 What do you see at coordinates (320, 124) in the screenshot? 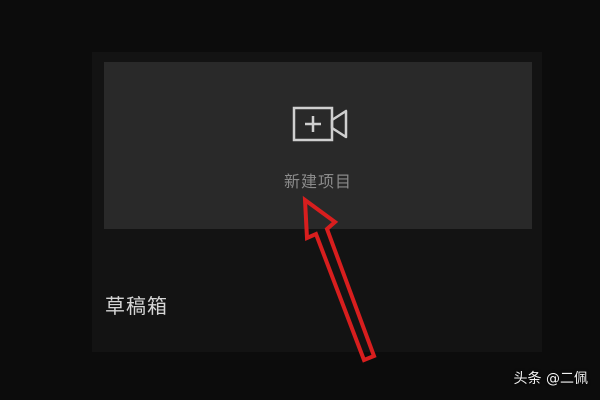
I see `video-camera-plus-icon` at bounding box center [320, 124].